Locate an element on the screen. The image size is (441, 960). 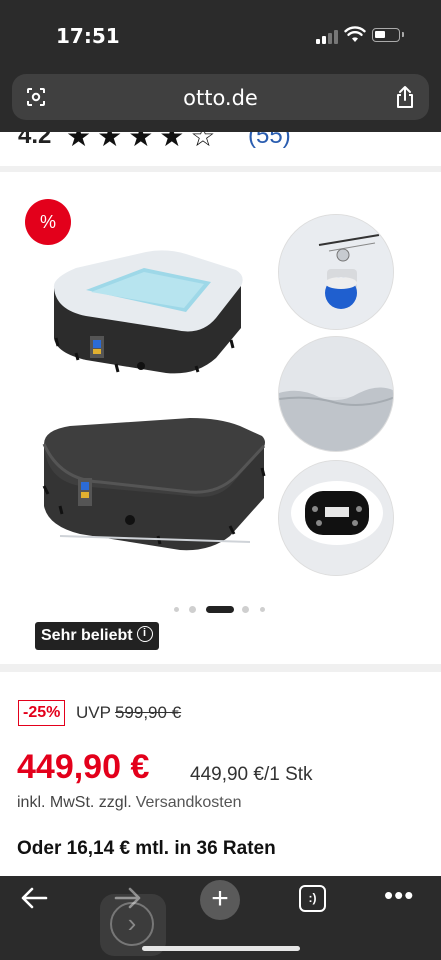
rating-score: 4.2 is located at coordinates (35, 140).